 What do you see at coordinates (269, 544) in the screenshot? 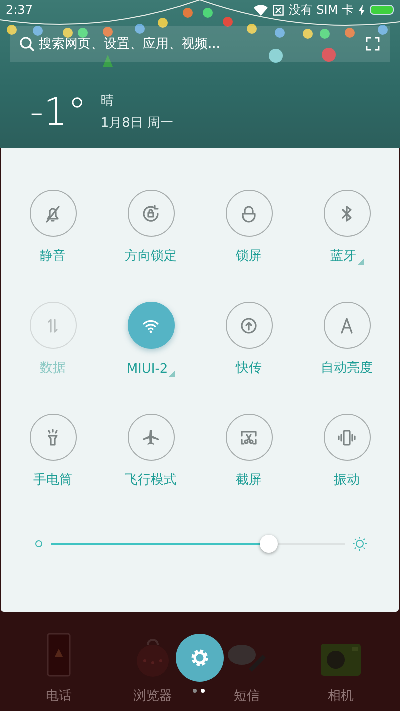
I see `slider-thumb` at bounding box center [269, 544].